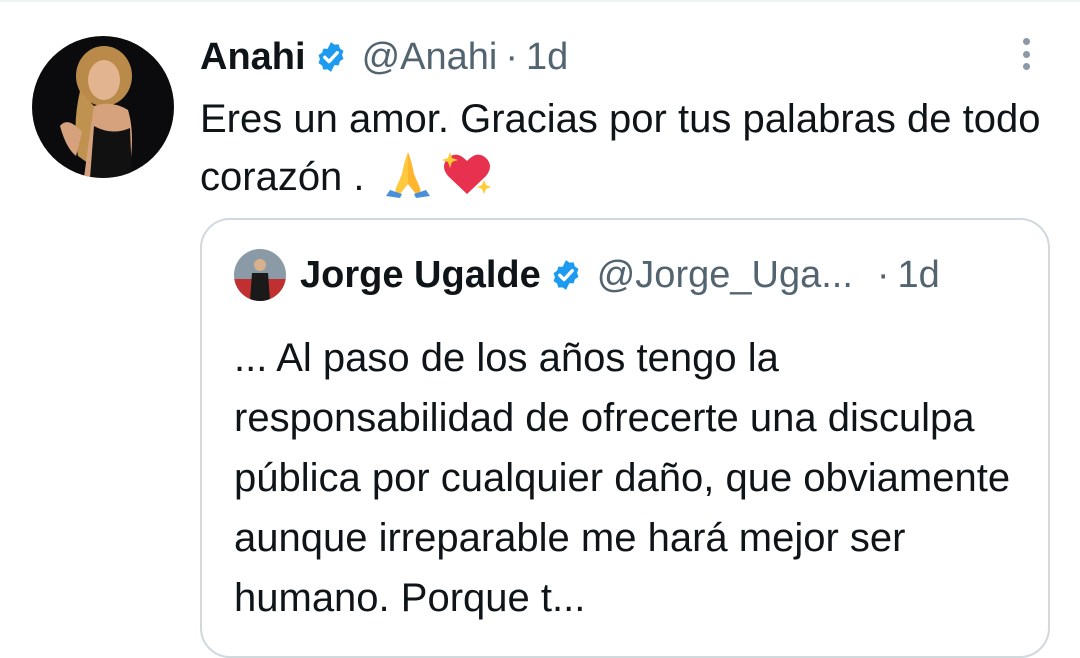 The width and height of the screenshot is (1080, 658). I want to click on tweet-timestamp: 1d, so click(547, 57).